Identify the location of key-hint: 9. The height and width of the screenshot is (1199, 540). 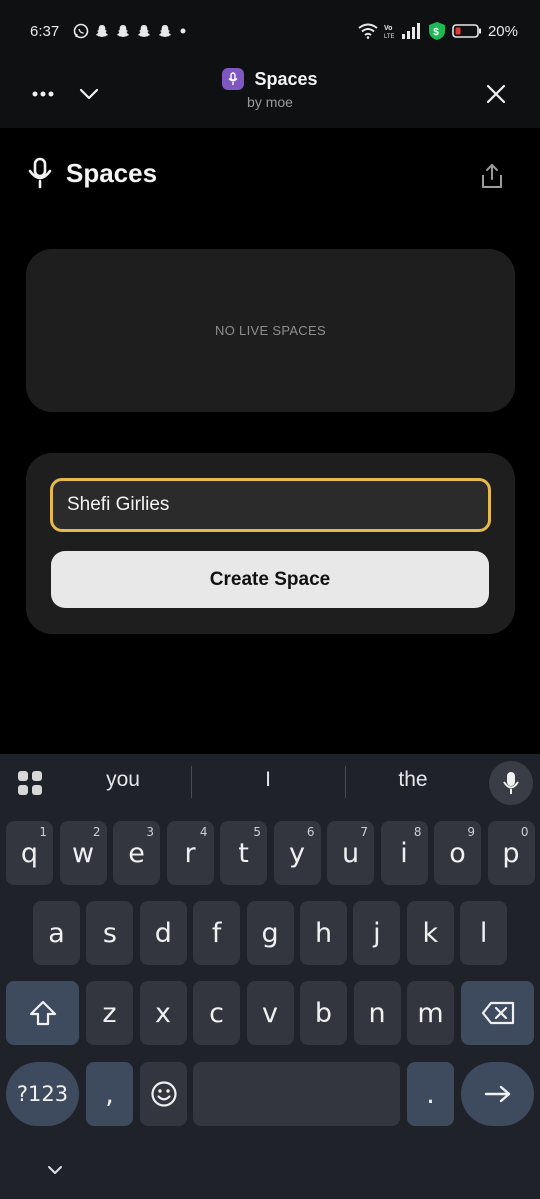
(471, 832).